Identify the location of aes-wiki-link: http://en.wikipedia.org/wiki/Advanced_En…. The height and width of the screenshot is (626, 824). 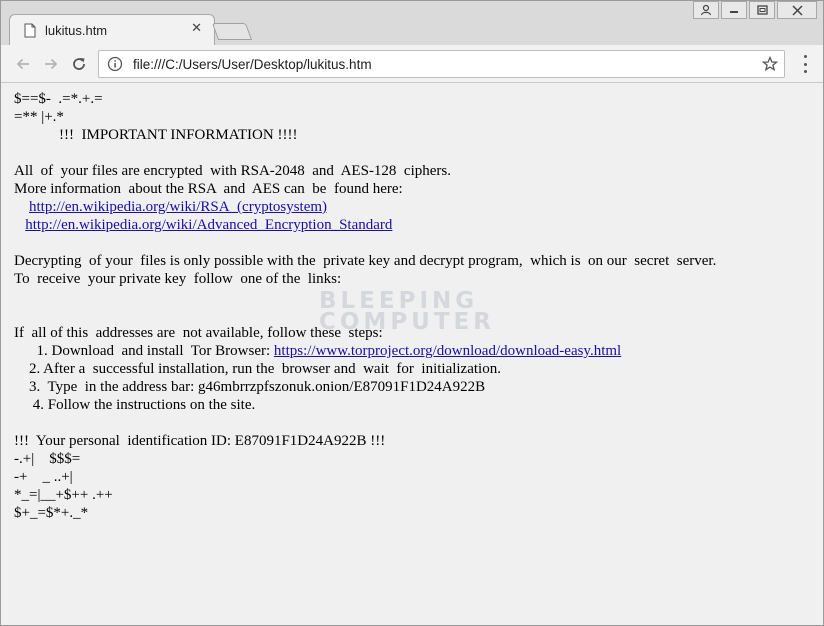
(208, 225).